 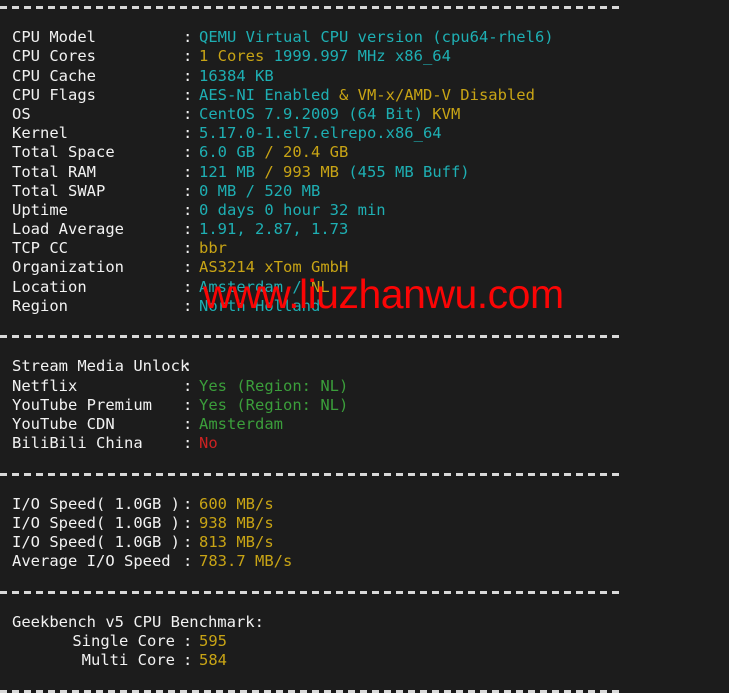 What do you see at coordinates (54, 56) in the screenshot?
I see `info-row-label: CPU Cores` at bounding box center [54, 56].